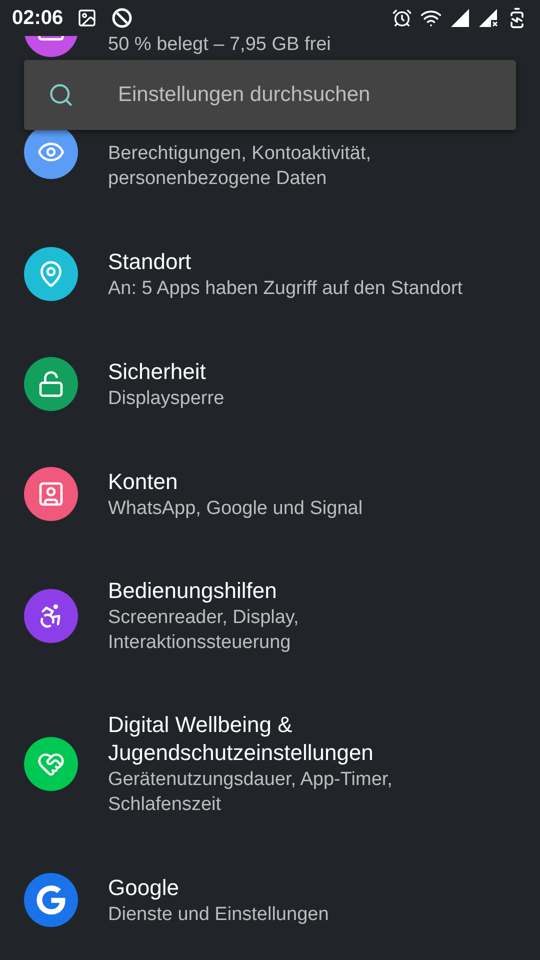 The image size is (540, 960). Describe the element at coordinates (402, 18) in the screenshot. I see `alarm-icon` at that location.